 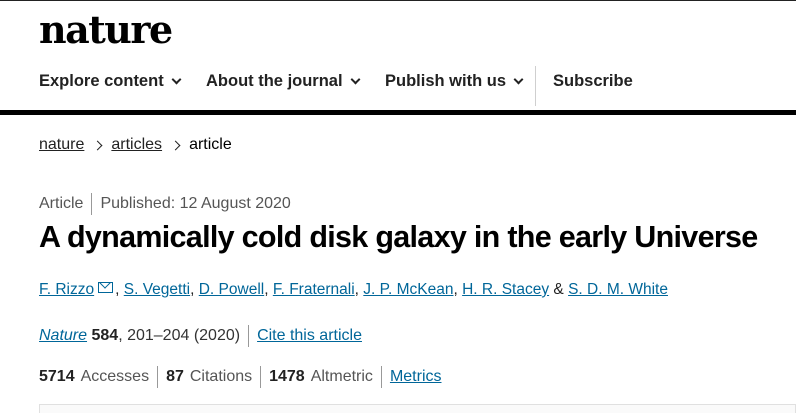 What do you see at coordinates (61, 145) in the screenshot?
I see `breadcrumb-nature: nature` at bounding box center [61, 145].